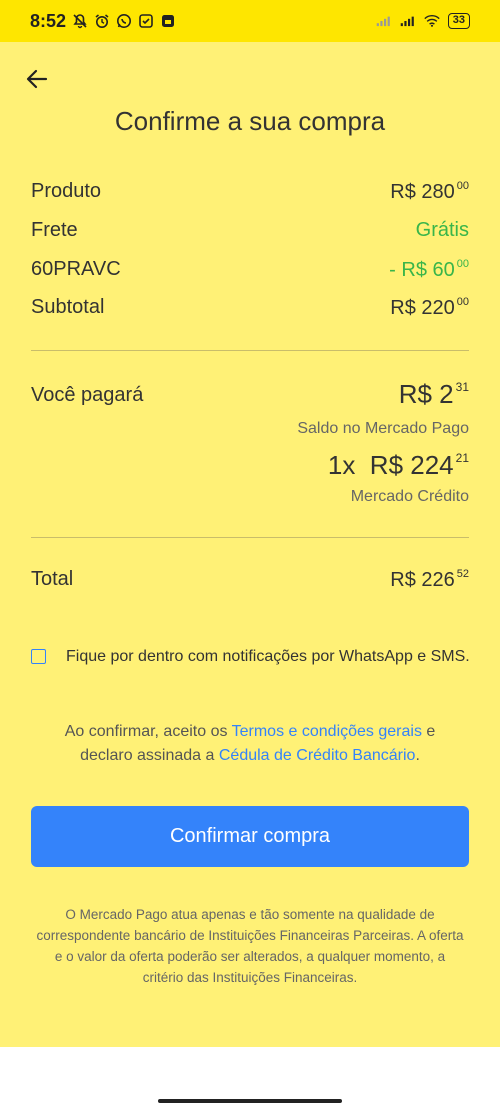 The height and width of the screenshot is (1111, 500). I want to click on signal-icon-sim2, so click(408, 21).